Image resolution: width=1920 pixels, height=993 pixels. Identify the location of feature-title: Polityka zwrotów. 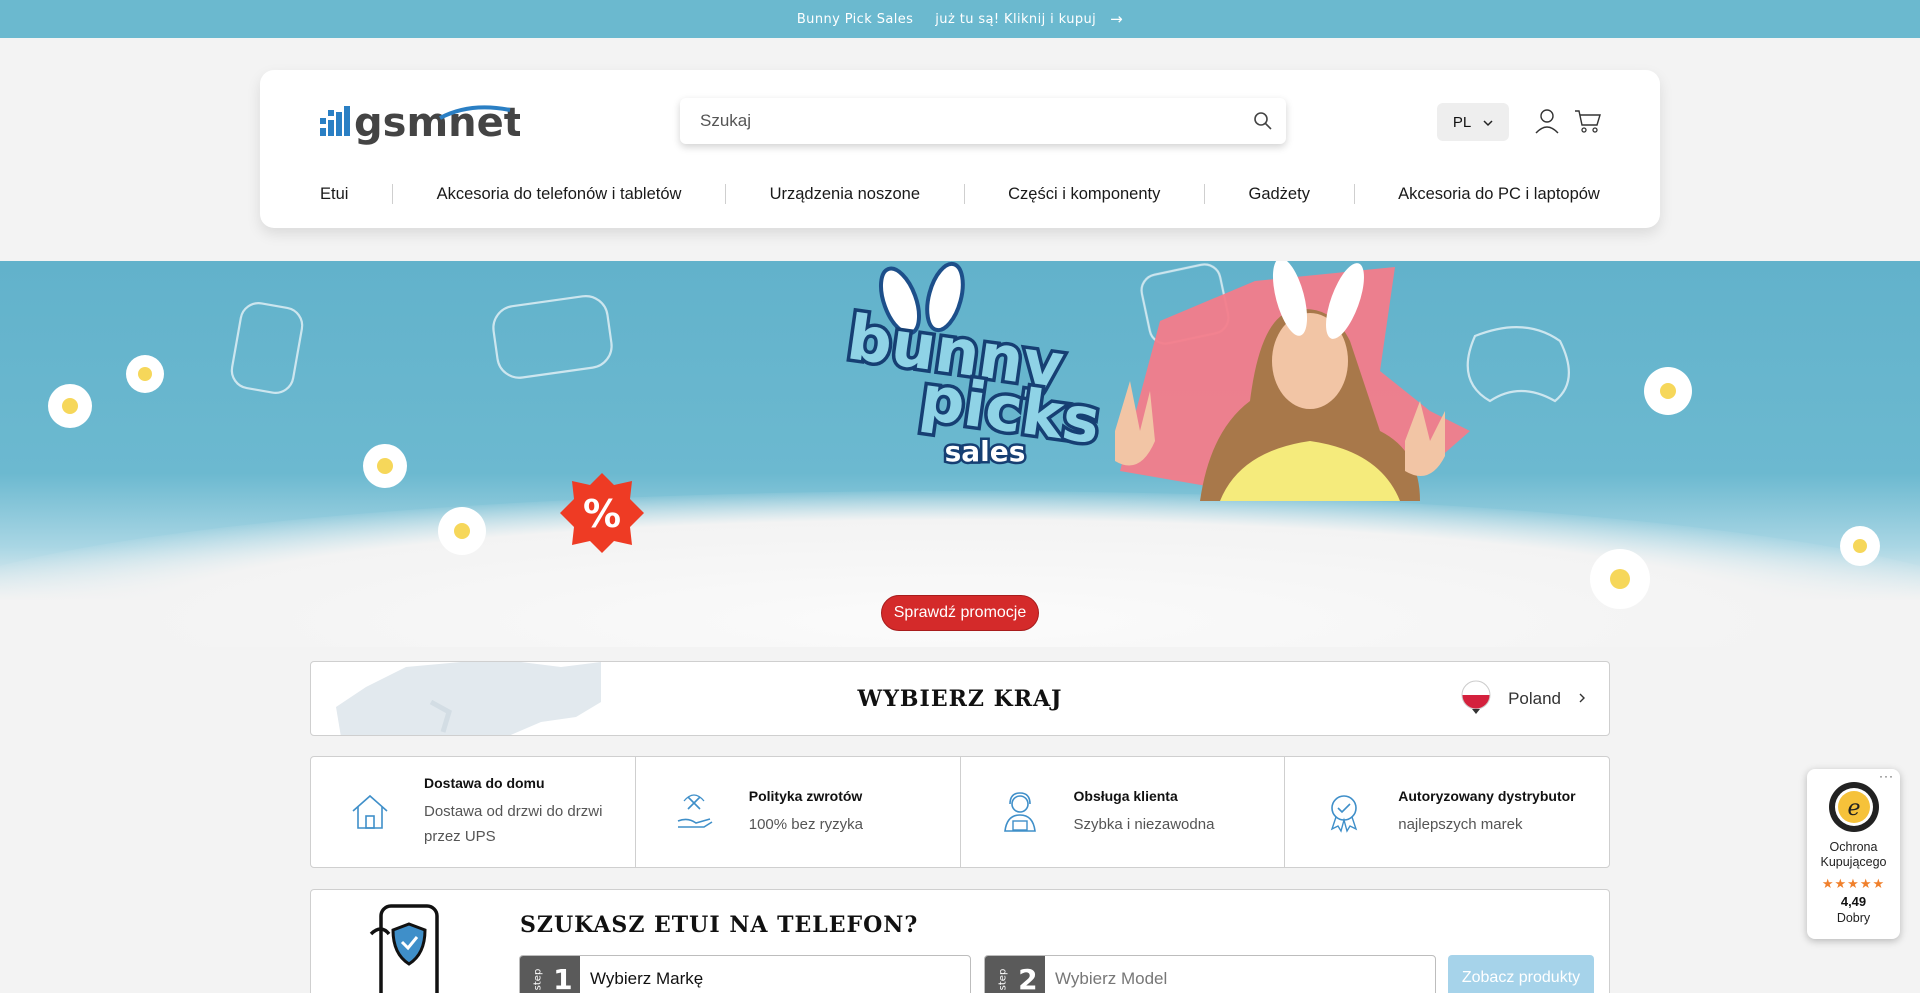
(805, 795).